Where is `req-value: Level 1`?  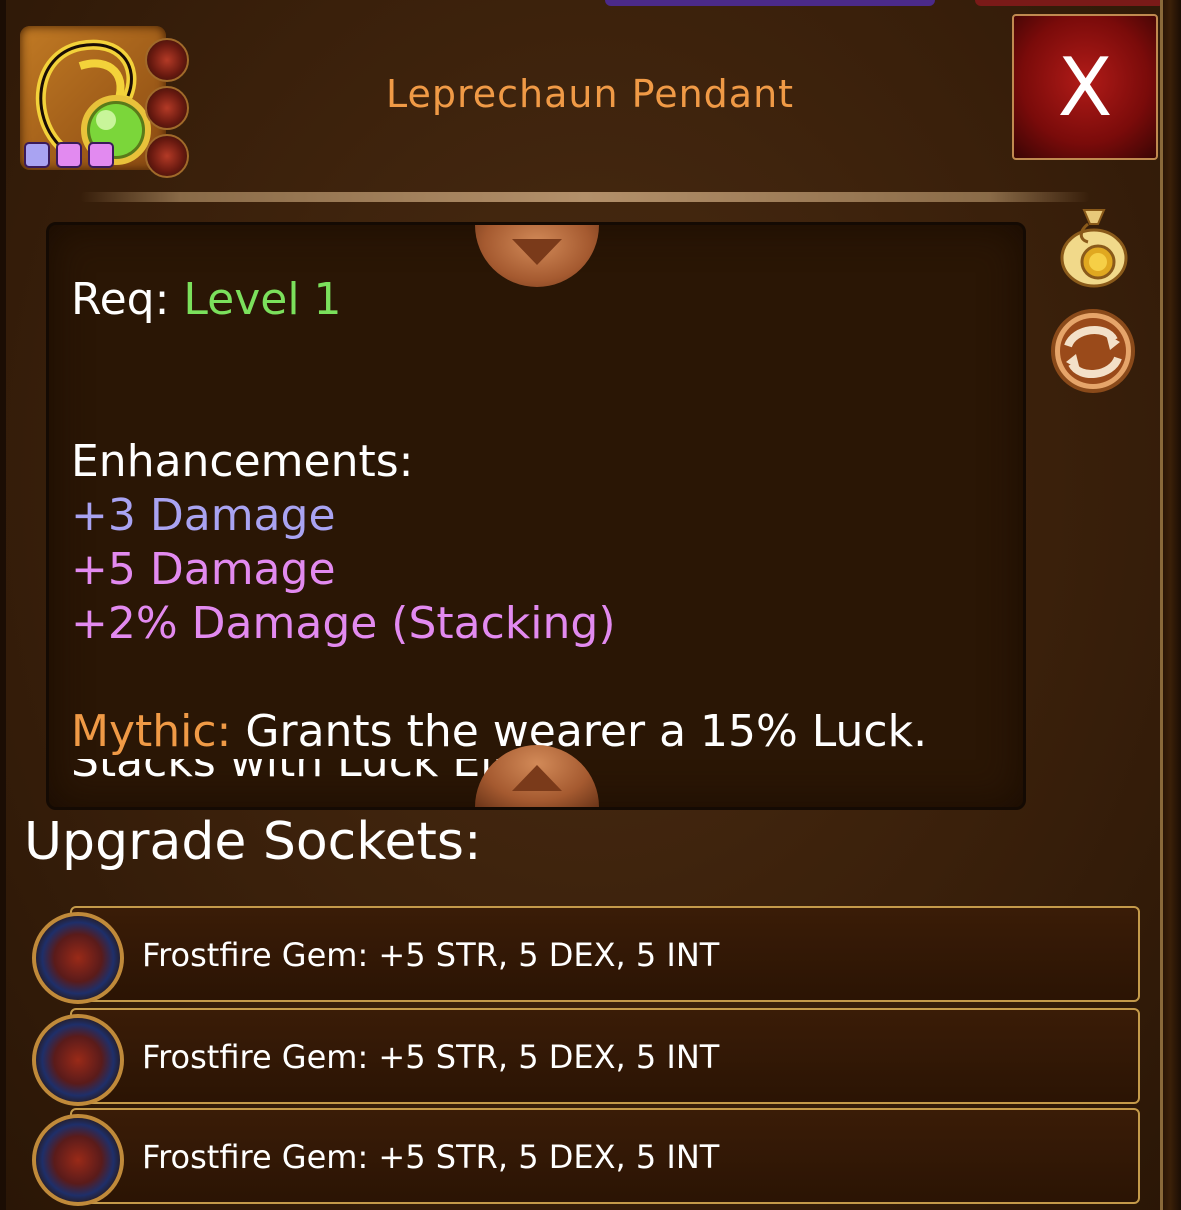 req-value: Level 1 is located at coordinates (262, 299).